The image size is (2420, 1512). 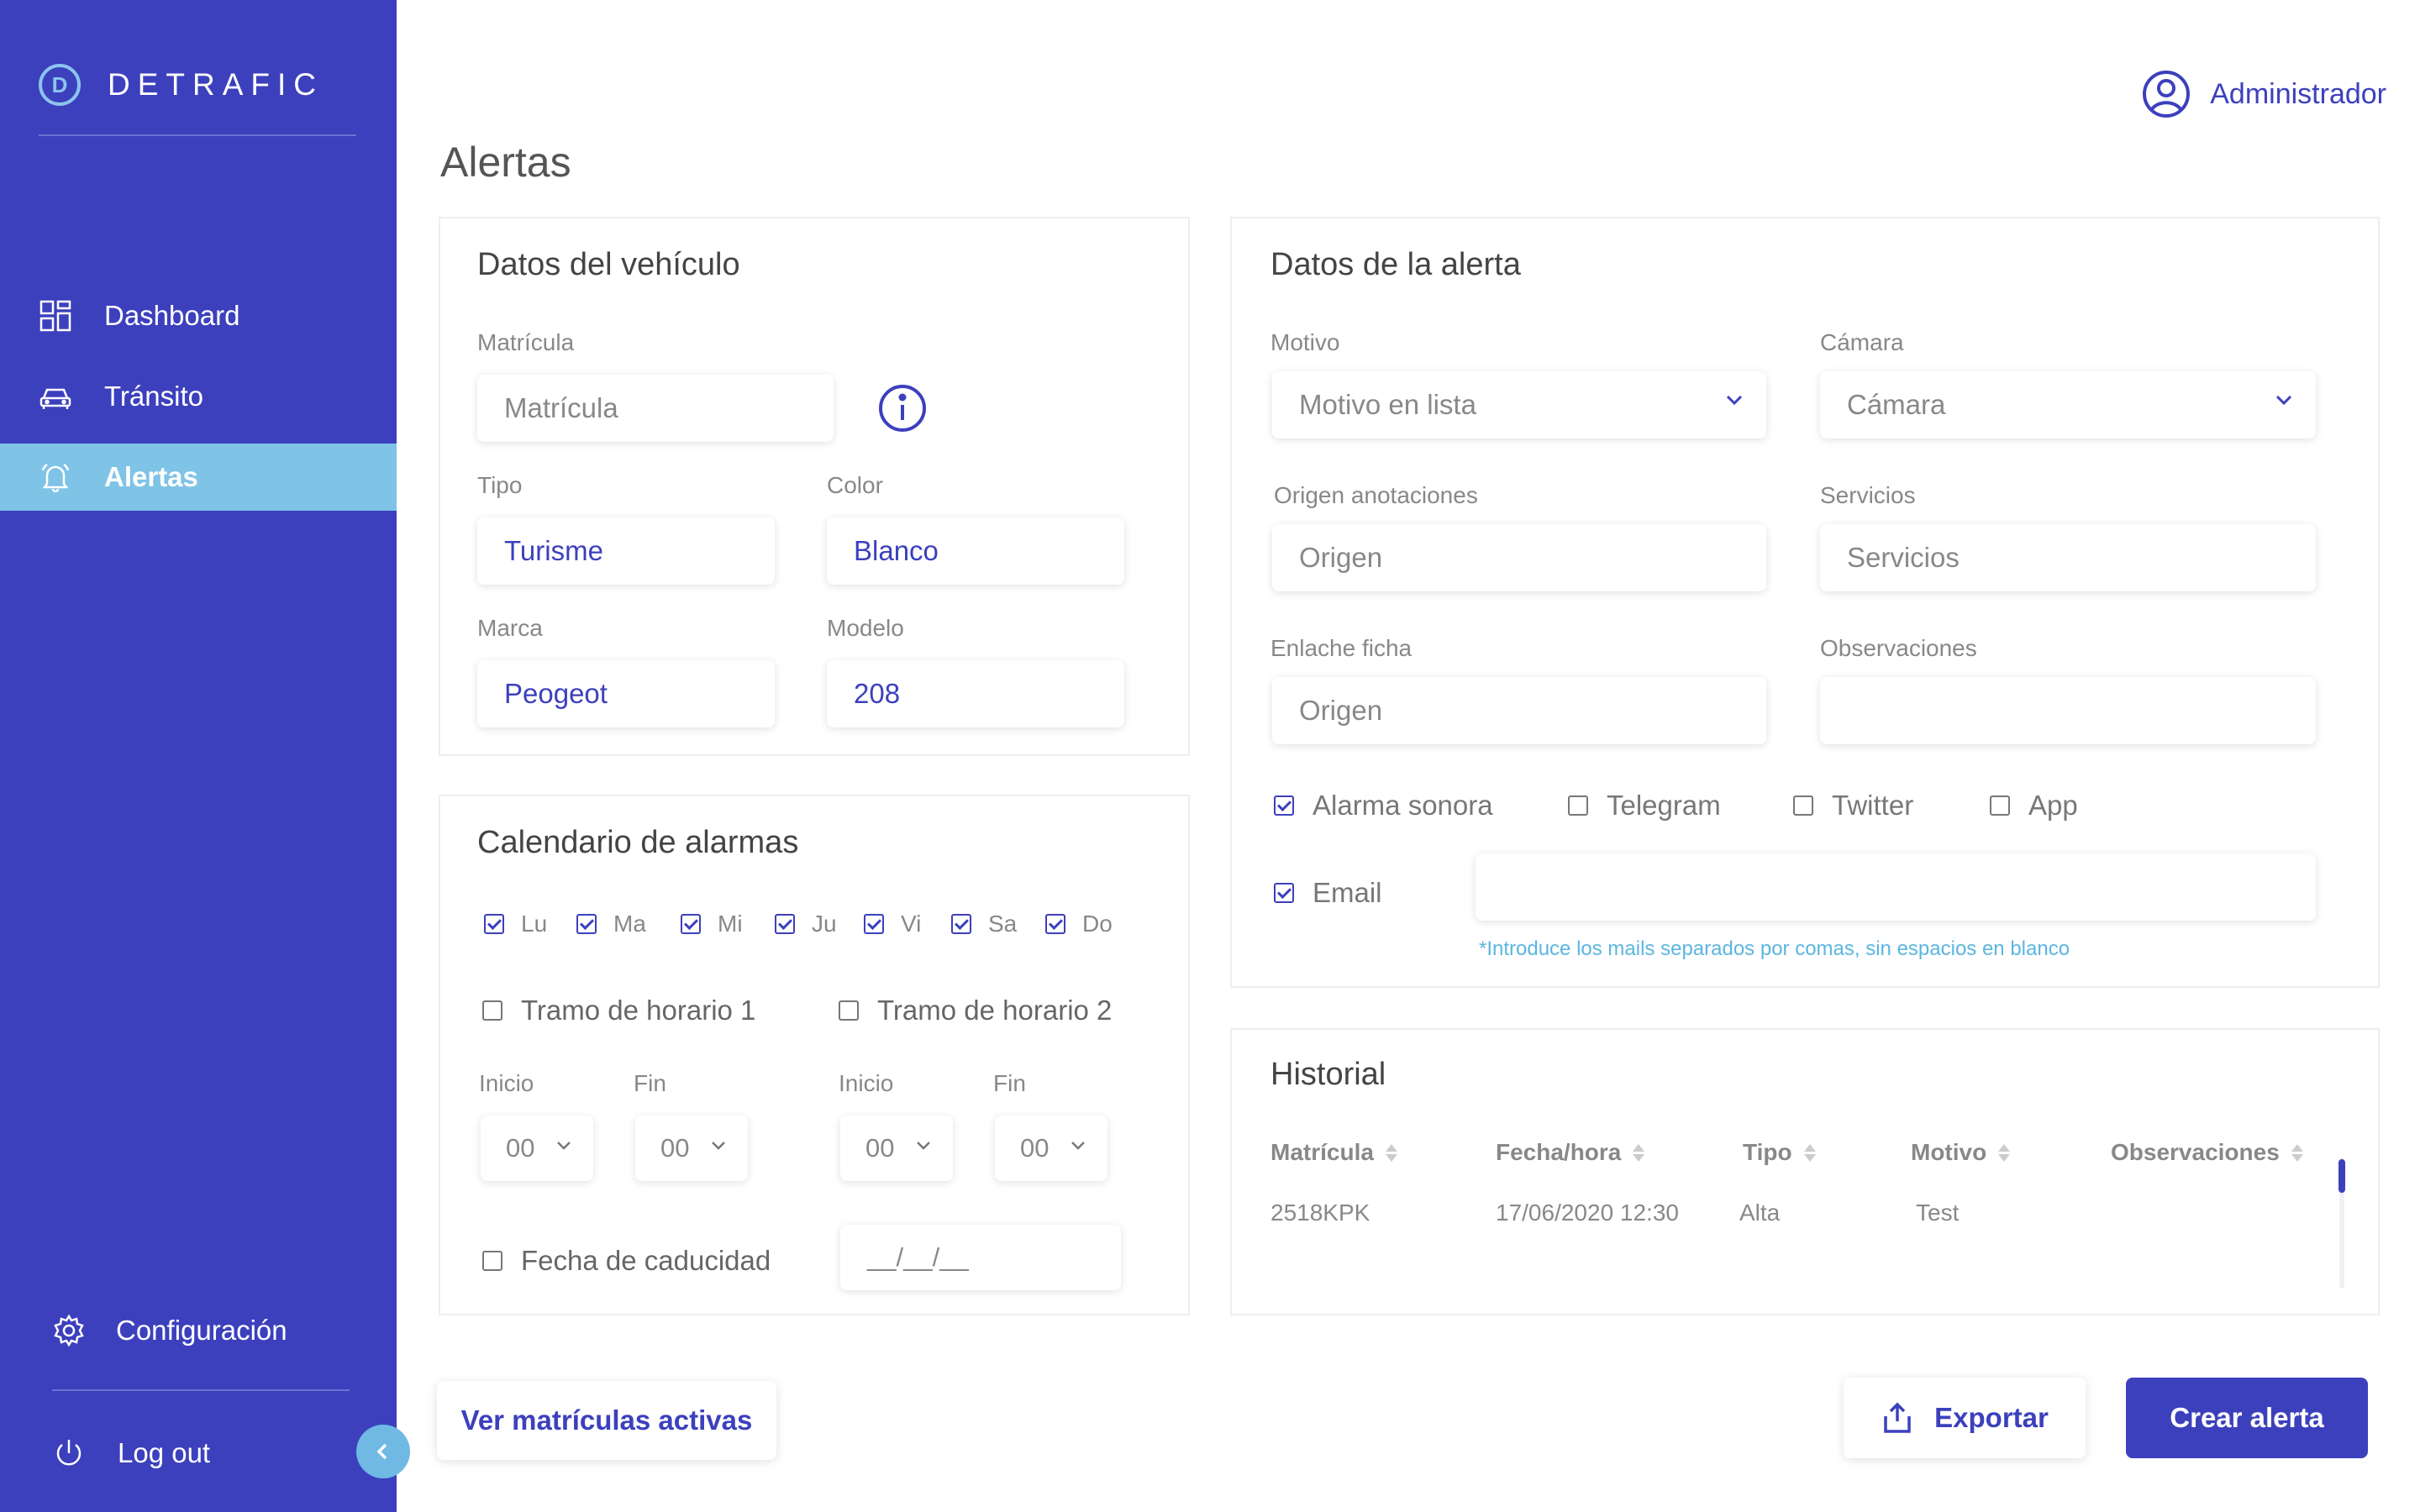 What do you see at coordinates (975, 551) in the screenshot?
I see `color-input: Blanco` at bounding box center [975, 551].